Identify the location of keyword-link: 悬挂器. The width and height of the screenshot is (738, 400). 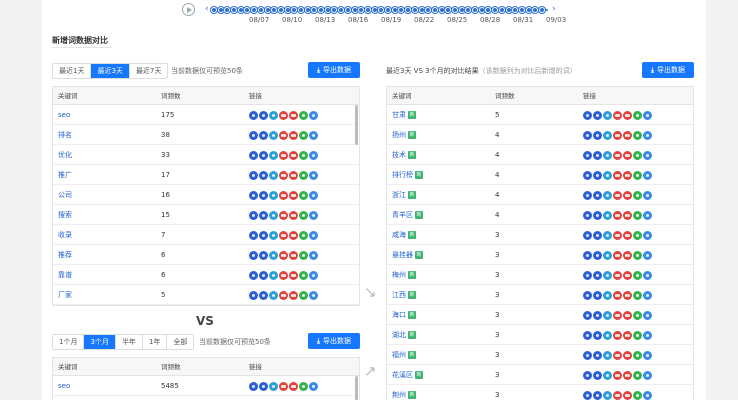
(402, 255).